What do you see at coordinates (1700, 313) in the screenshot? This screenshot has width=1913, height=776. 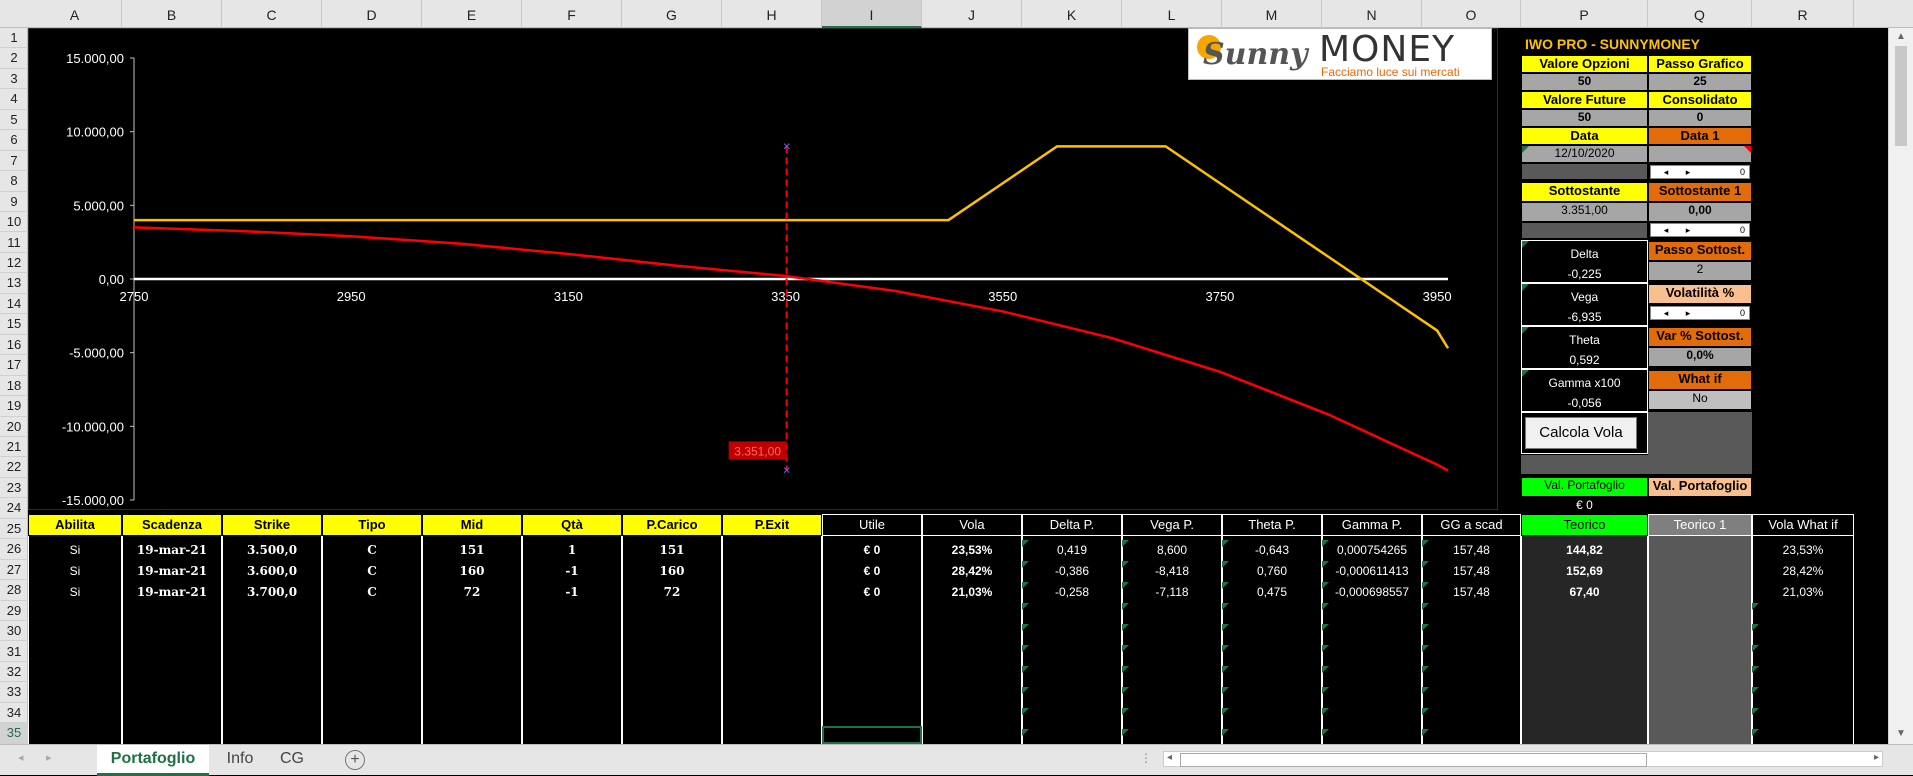 I see `volatilita-spinner: ◂ ▸ 0` at bounding box center [1700, 313].